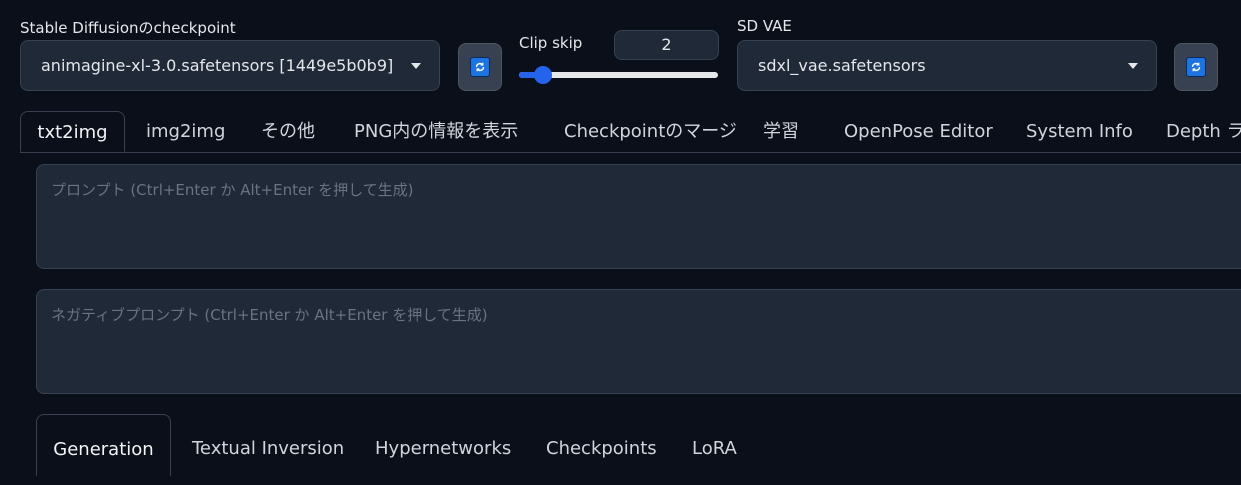 The image size is (1241, 485). I want to click on subtab-hypernetworks: Hypernetworks, so click(443, 445).